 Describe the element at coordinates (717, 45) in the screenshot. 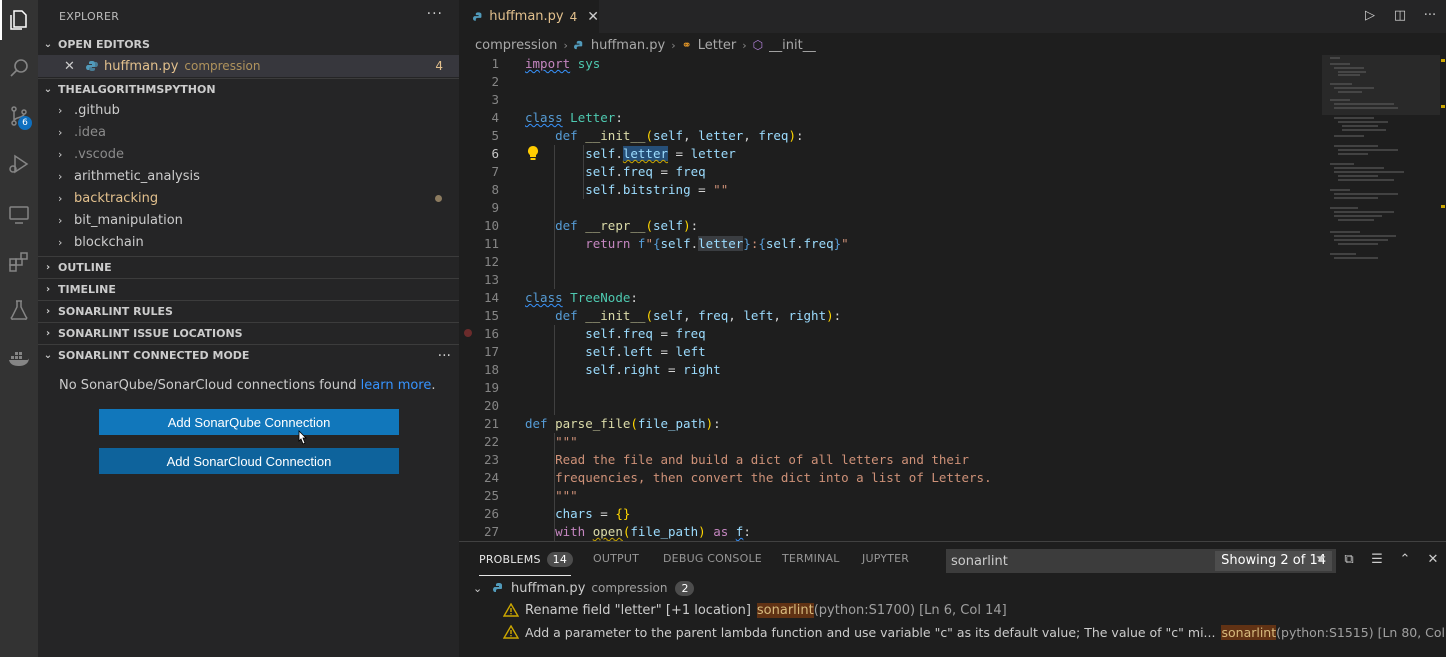

I see `breadcrumb-class: Letter` at that location.